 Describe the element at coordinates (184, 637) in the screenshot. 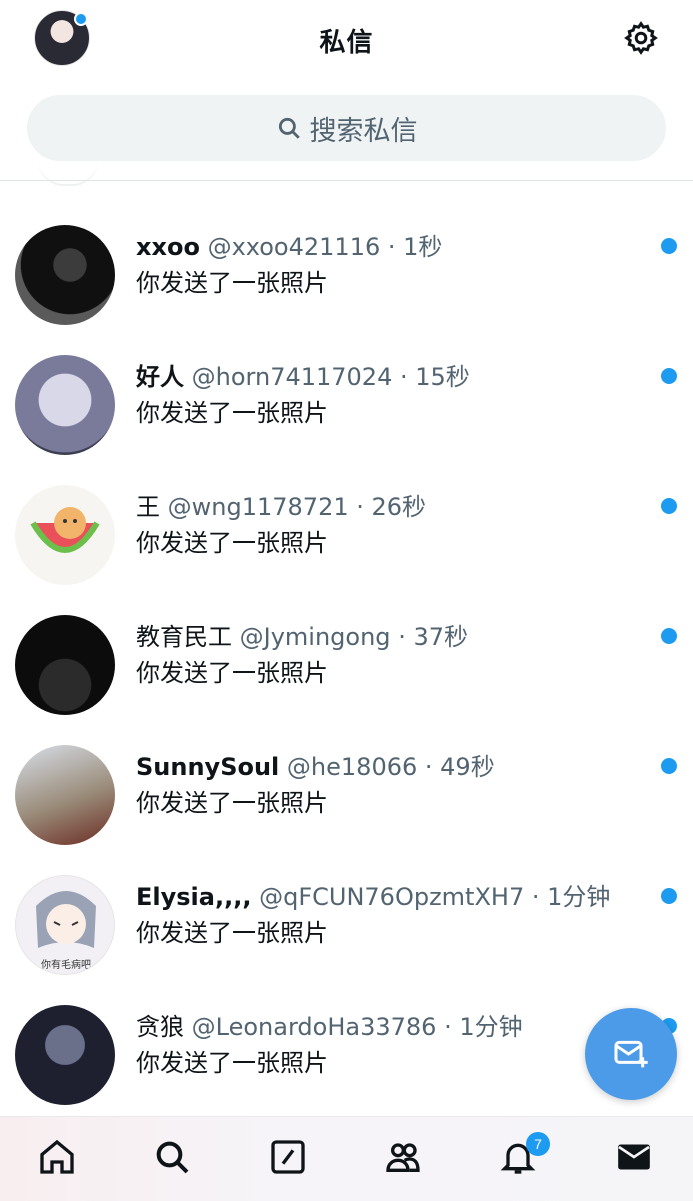

I see `sender-name: 教育民工` at that location.